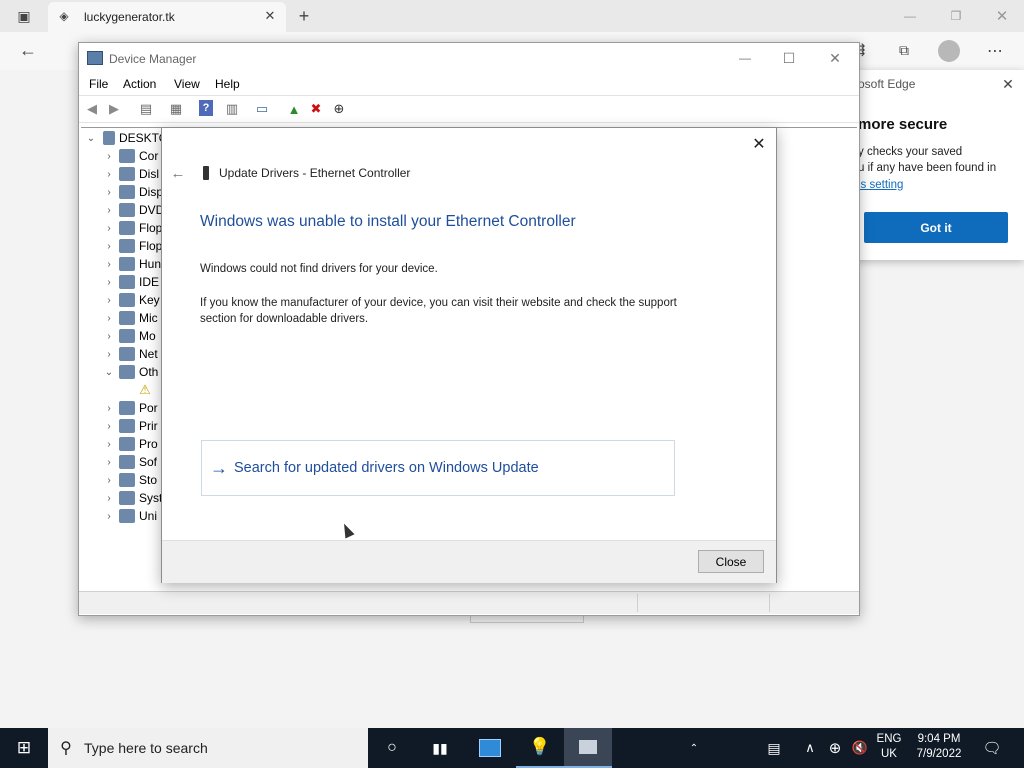  Describe the element at coordinates (24, 748) in the screenshot. I see `windows-start-icon: ⊞` at that location.